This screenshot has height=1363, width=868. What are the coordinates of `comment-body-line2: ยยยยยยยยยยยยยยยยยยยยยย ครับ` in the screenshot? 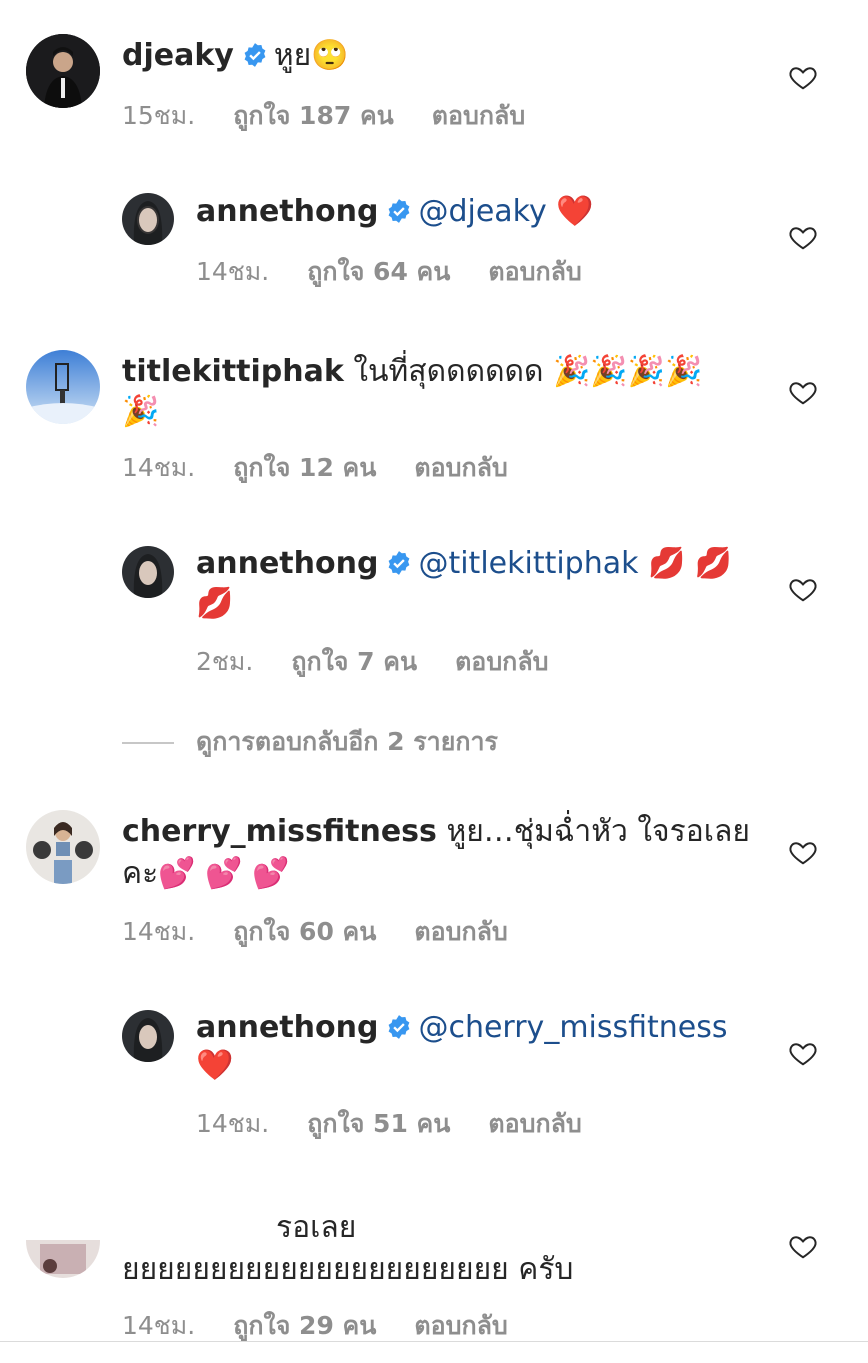 It's located at (347, 1270).